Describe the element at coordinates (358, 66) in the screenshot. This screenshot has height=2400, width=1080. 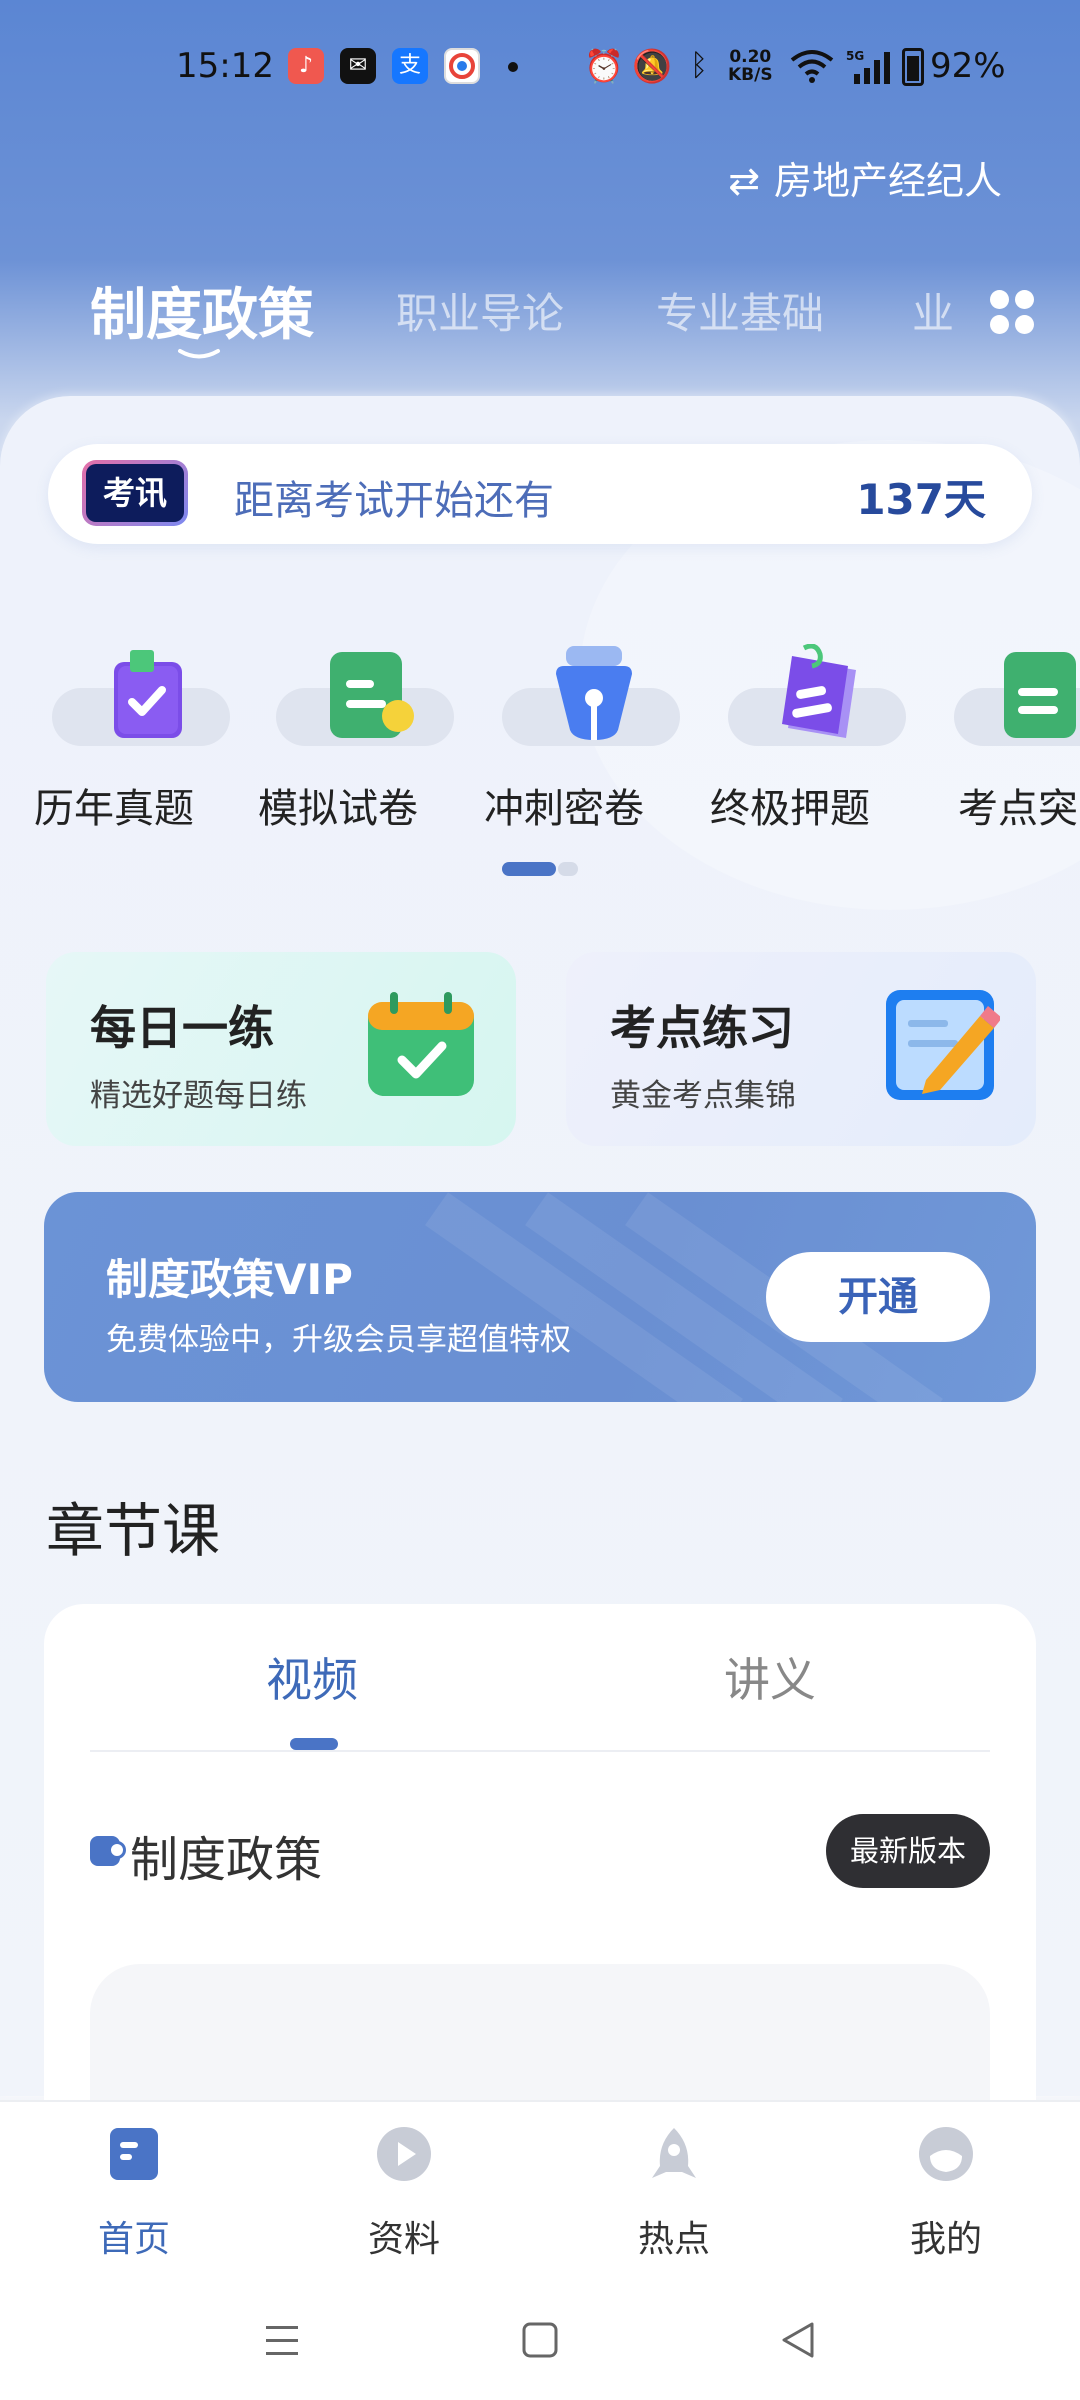
I see `mail-icon: ✉` at that location.